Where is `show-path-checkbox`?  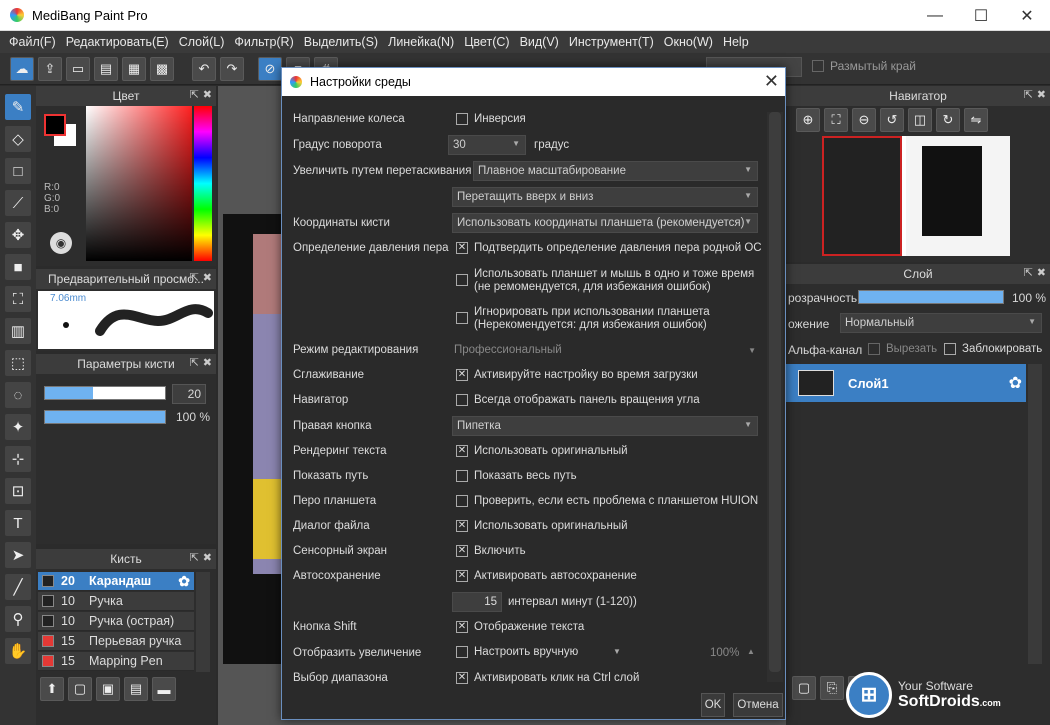 show-path-checkbox is located at coordinates (462, 476).